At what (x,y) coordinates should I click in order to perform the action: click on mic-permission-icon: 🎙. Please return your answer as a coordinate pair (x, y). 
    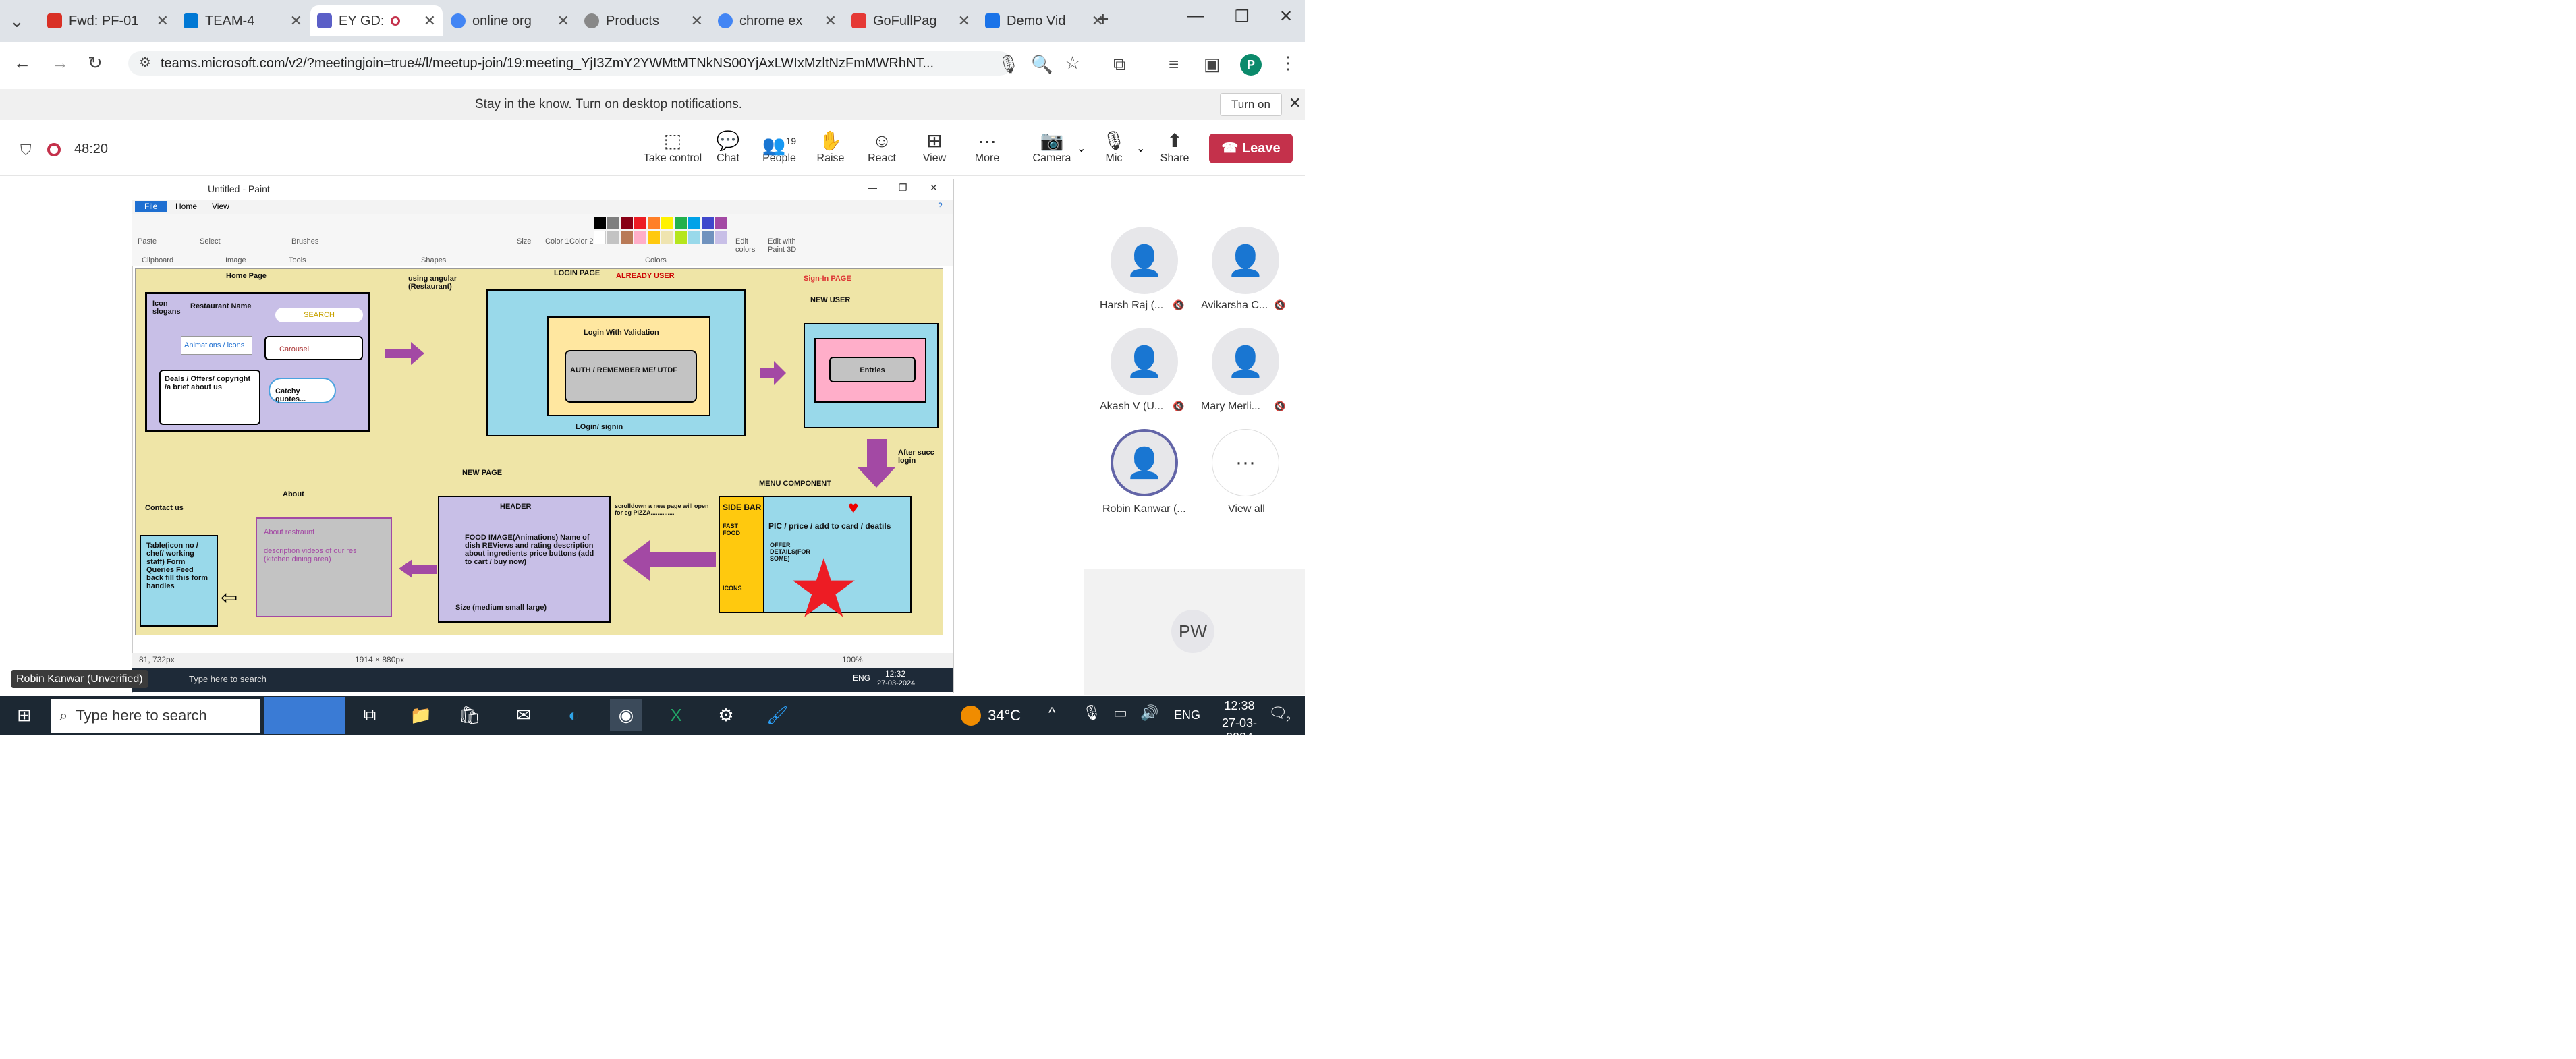
    Looking at the image, I should click on (1008, 64).